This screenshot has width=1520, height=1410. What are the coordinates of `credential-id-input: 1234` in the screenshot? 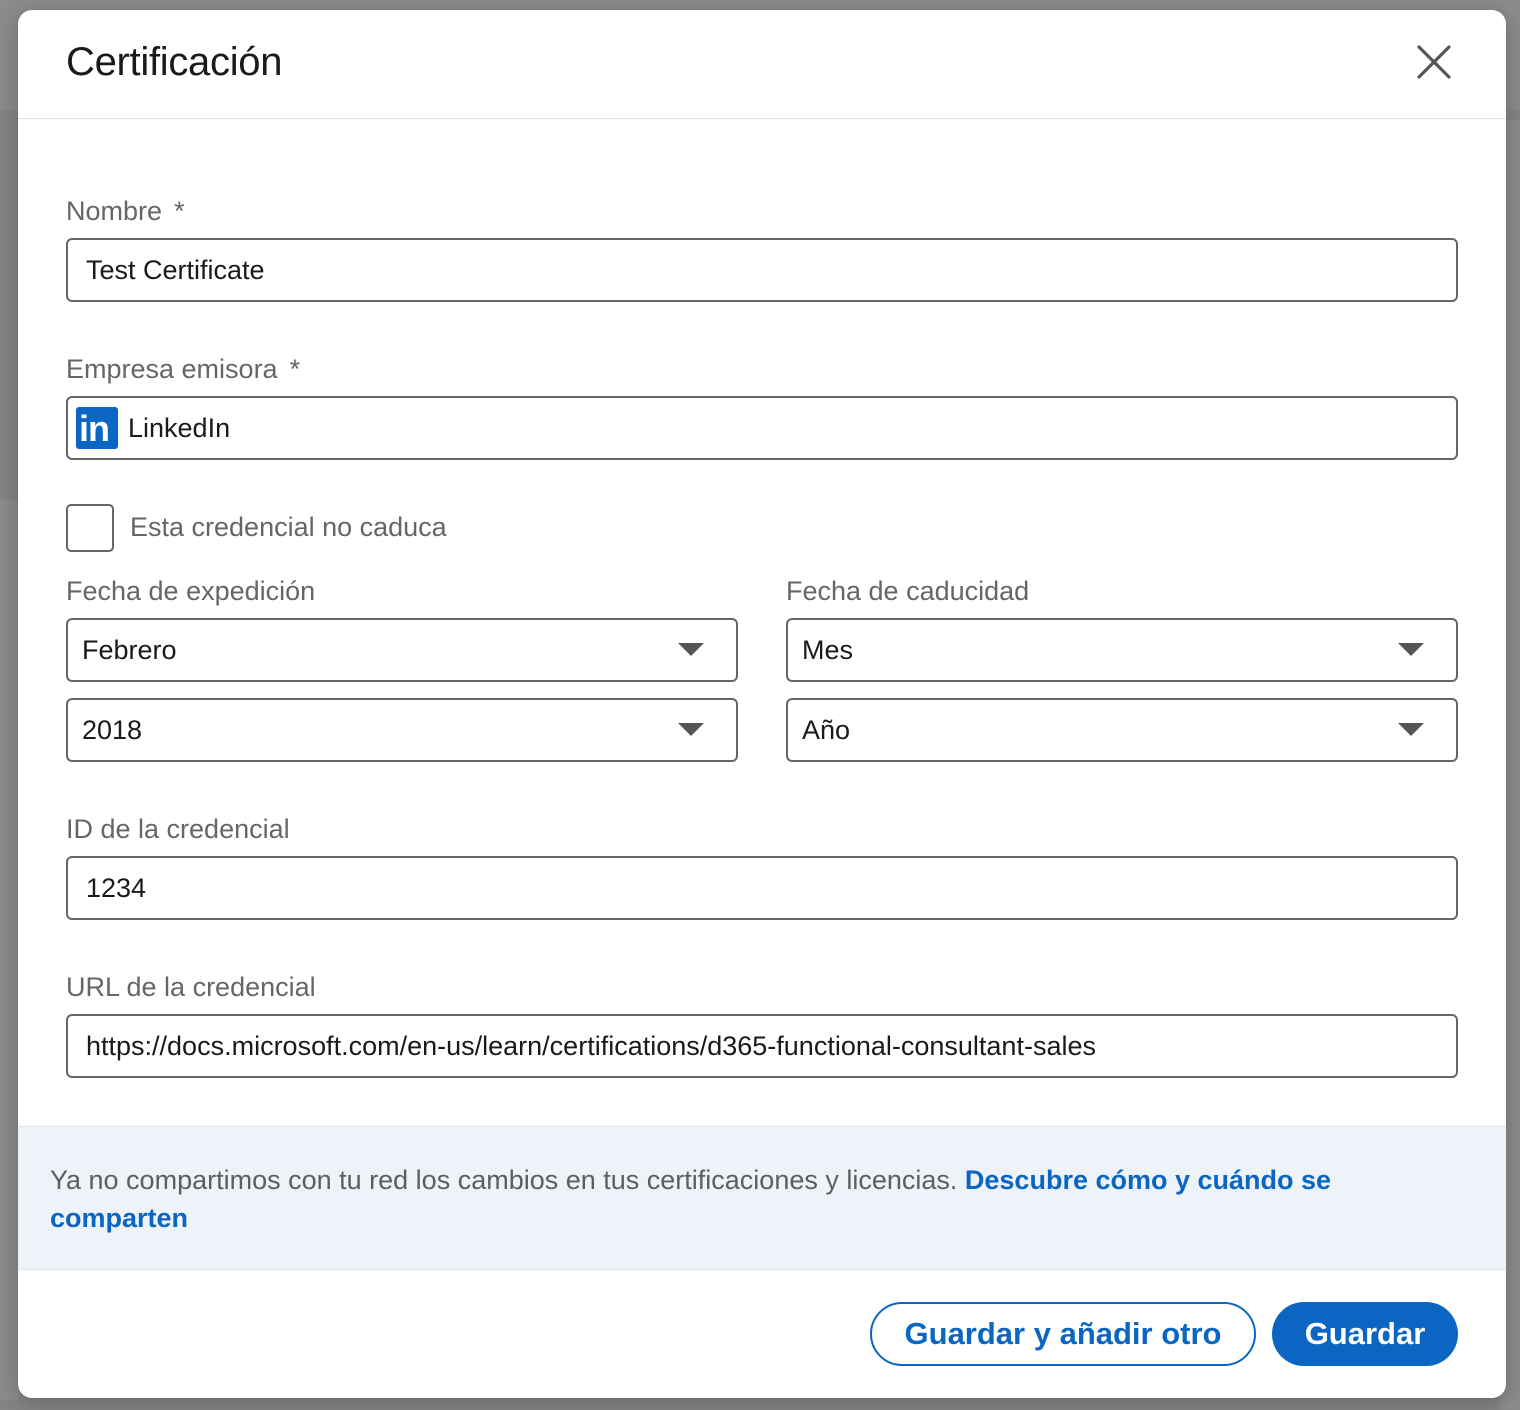 It's located at (762, 888).